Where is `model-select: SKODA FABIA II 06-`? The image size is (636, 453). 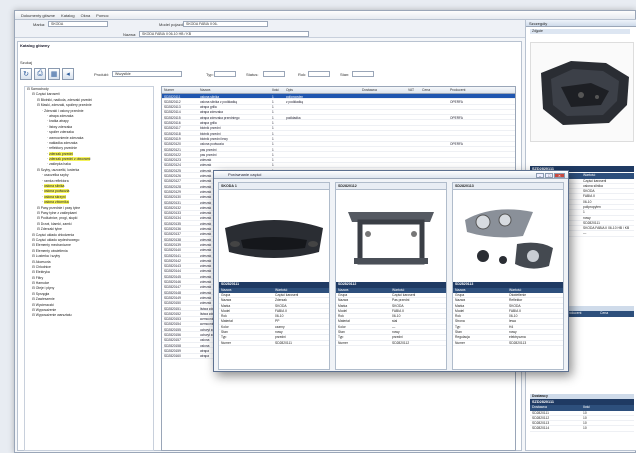 model-select: SKODA FABIA II 06- is located at coordinates (225, 24).